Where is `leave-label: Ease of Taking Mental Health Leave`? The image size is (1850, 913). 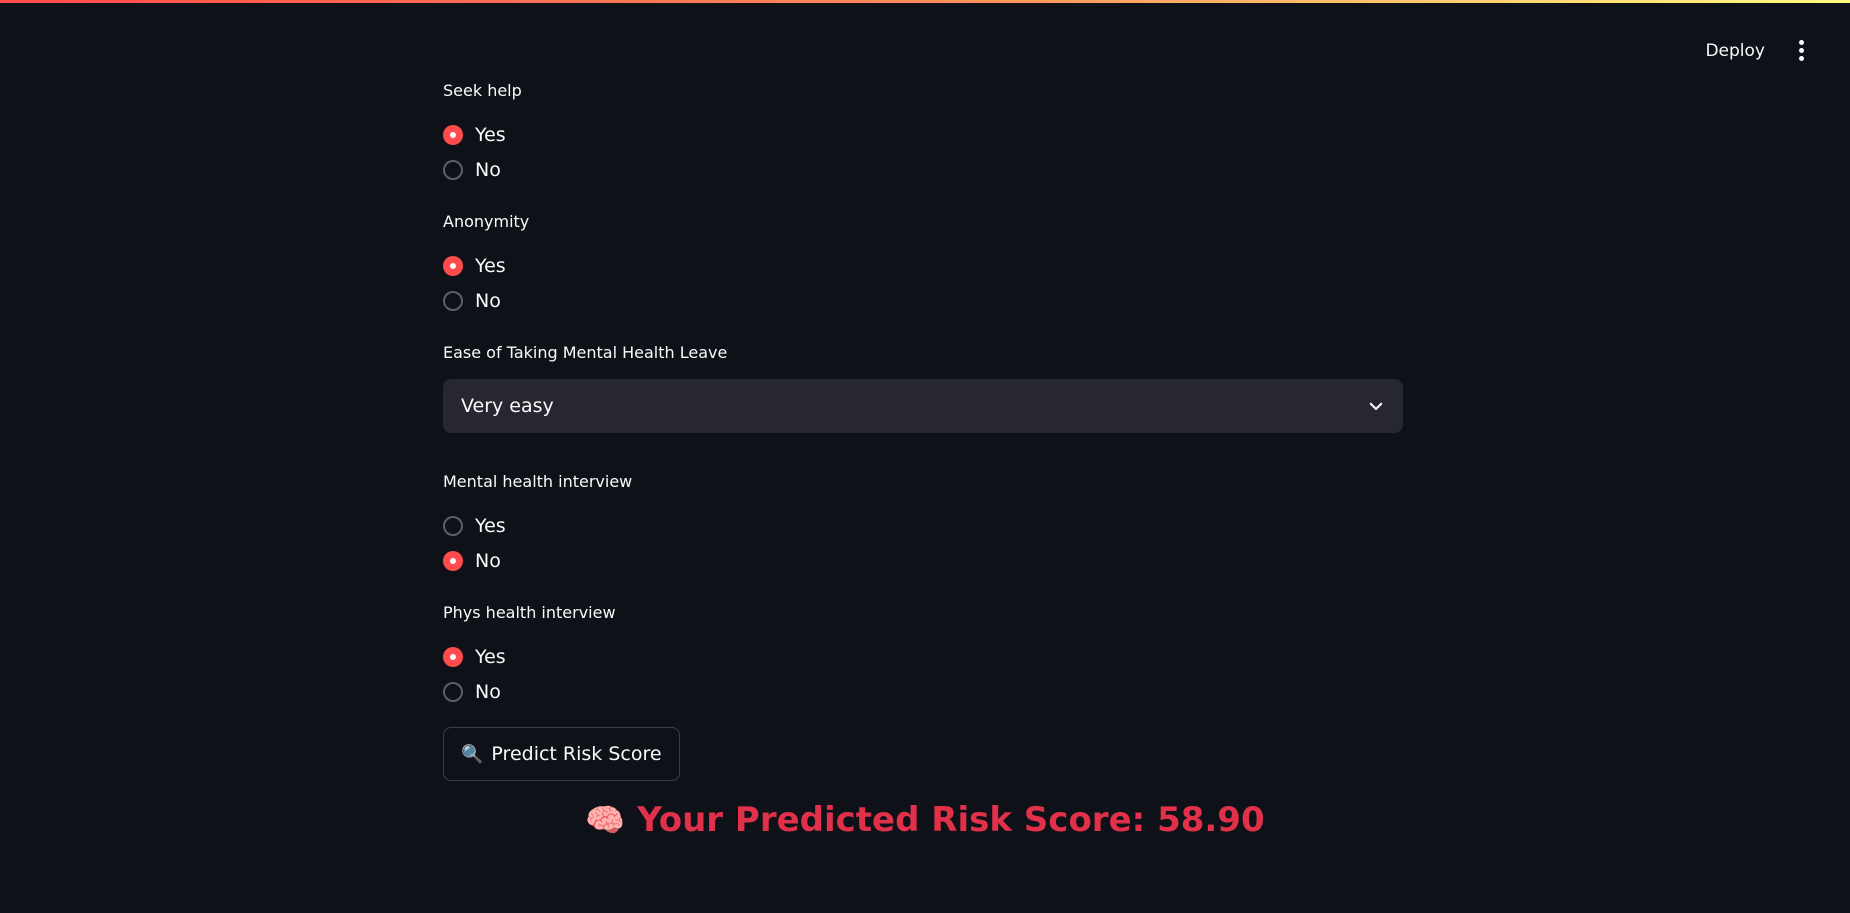 leave-label: Ease of Taking Mental Health Leave is located at coordinates (585, 352).